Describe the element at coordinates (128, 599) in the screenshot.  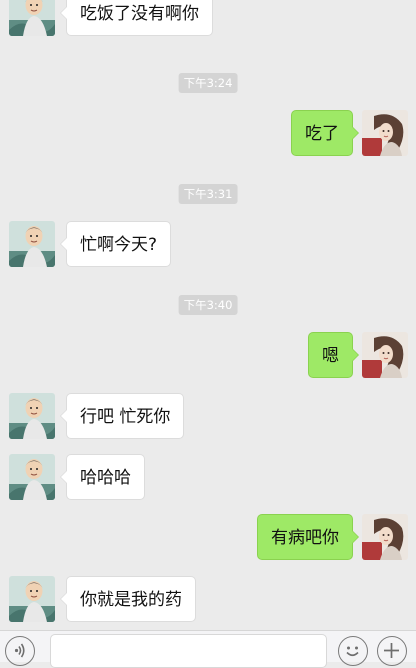
I see `incoming-message-bubble: 你就是我的药` at that location.